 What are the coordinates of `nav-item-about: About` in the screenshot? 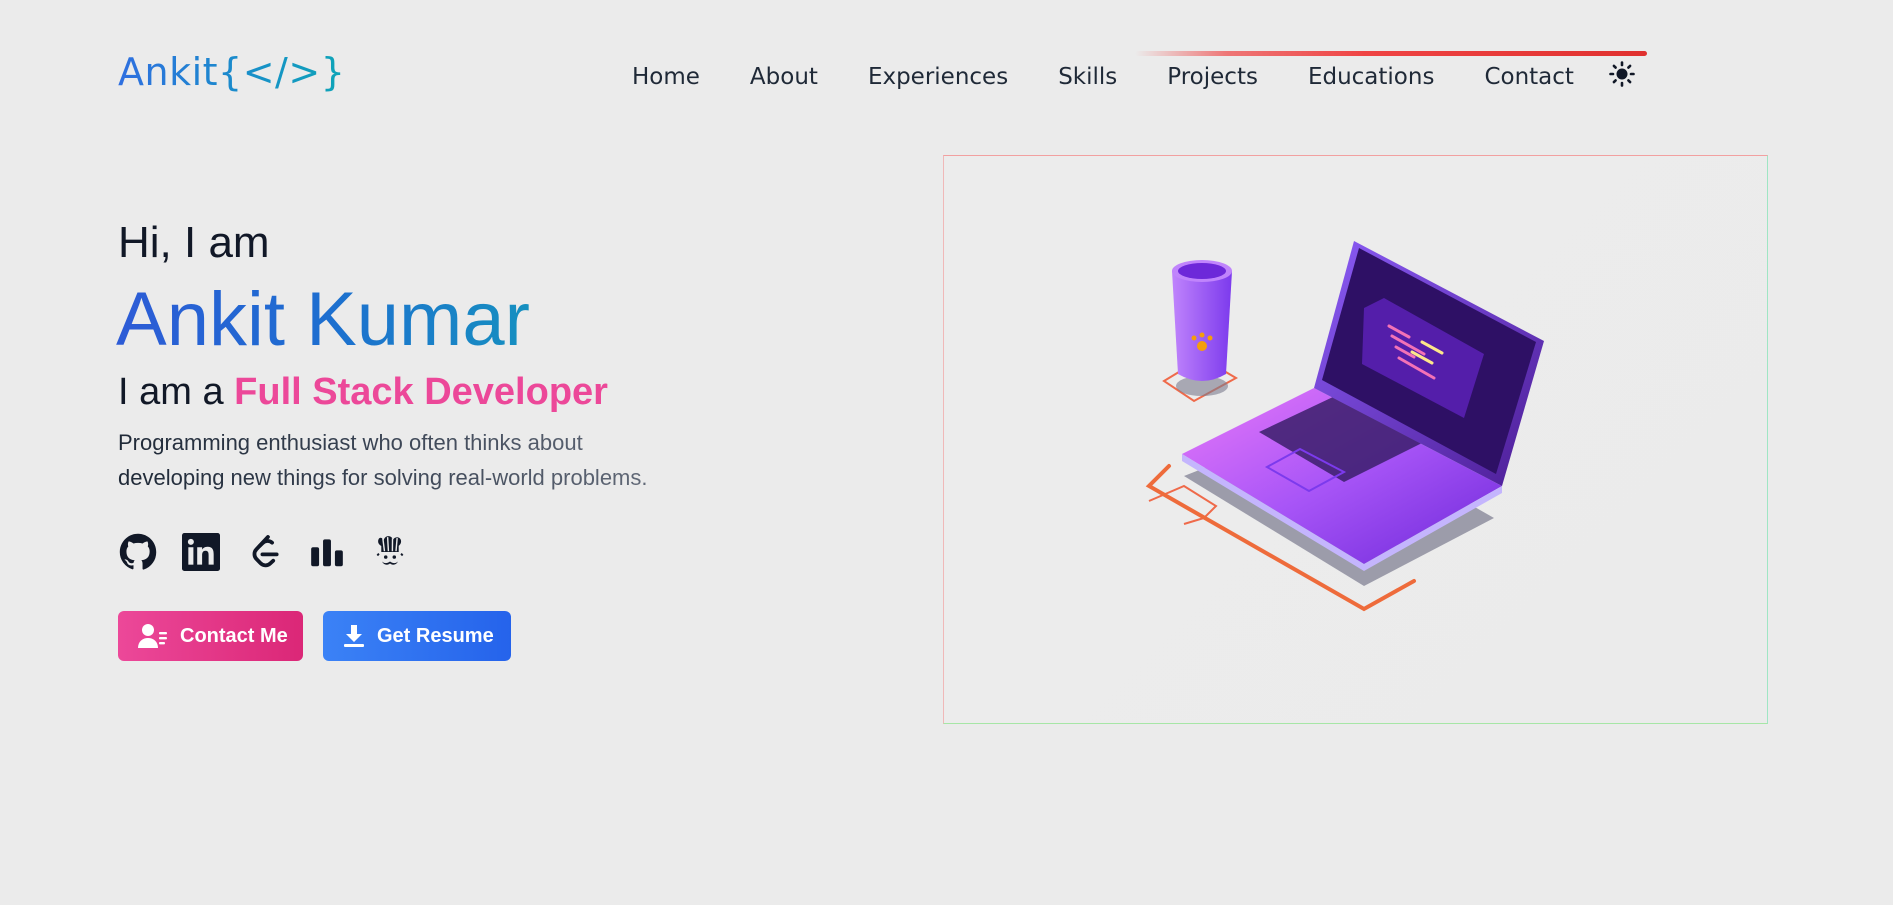 It's located at (784, 77).